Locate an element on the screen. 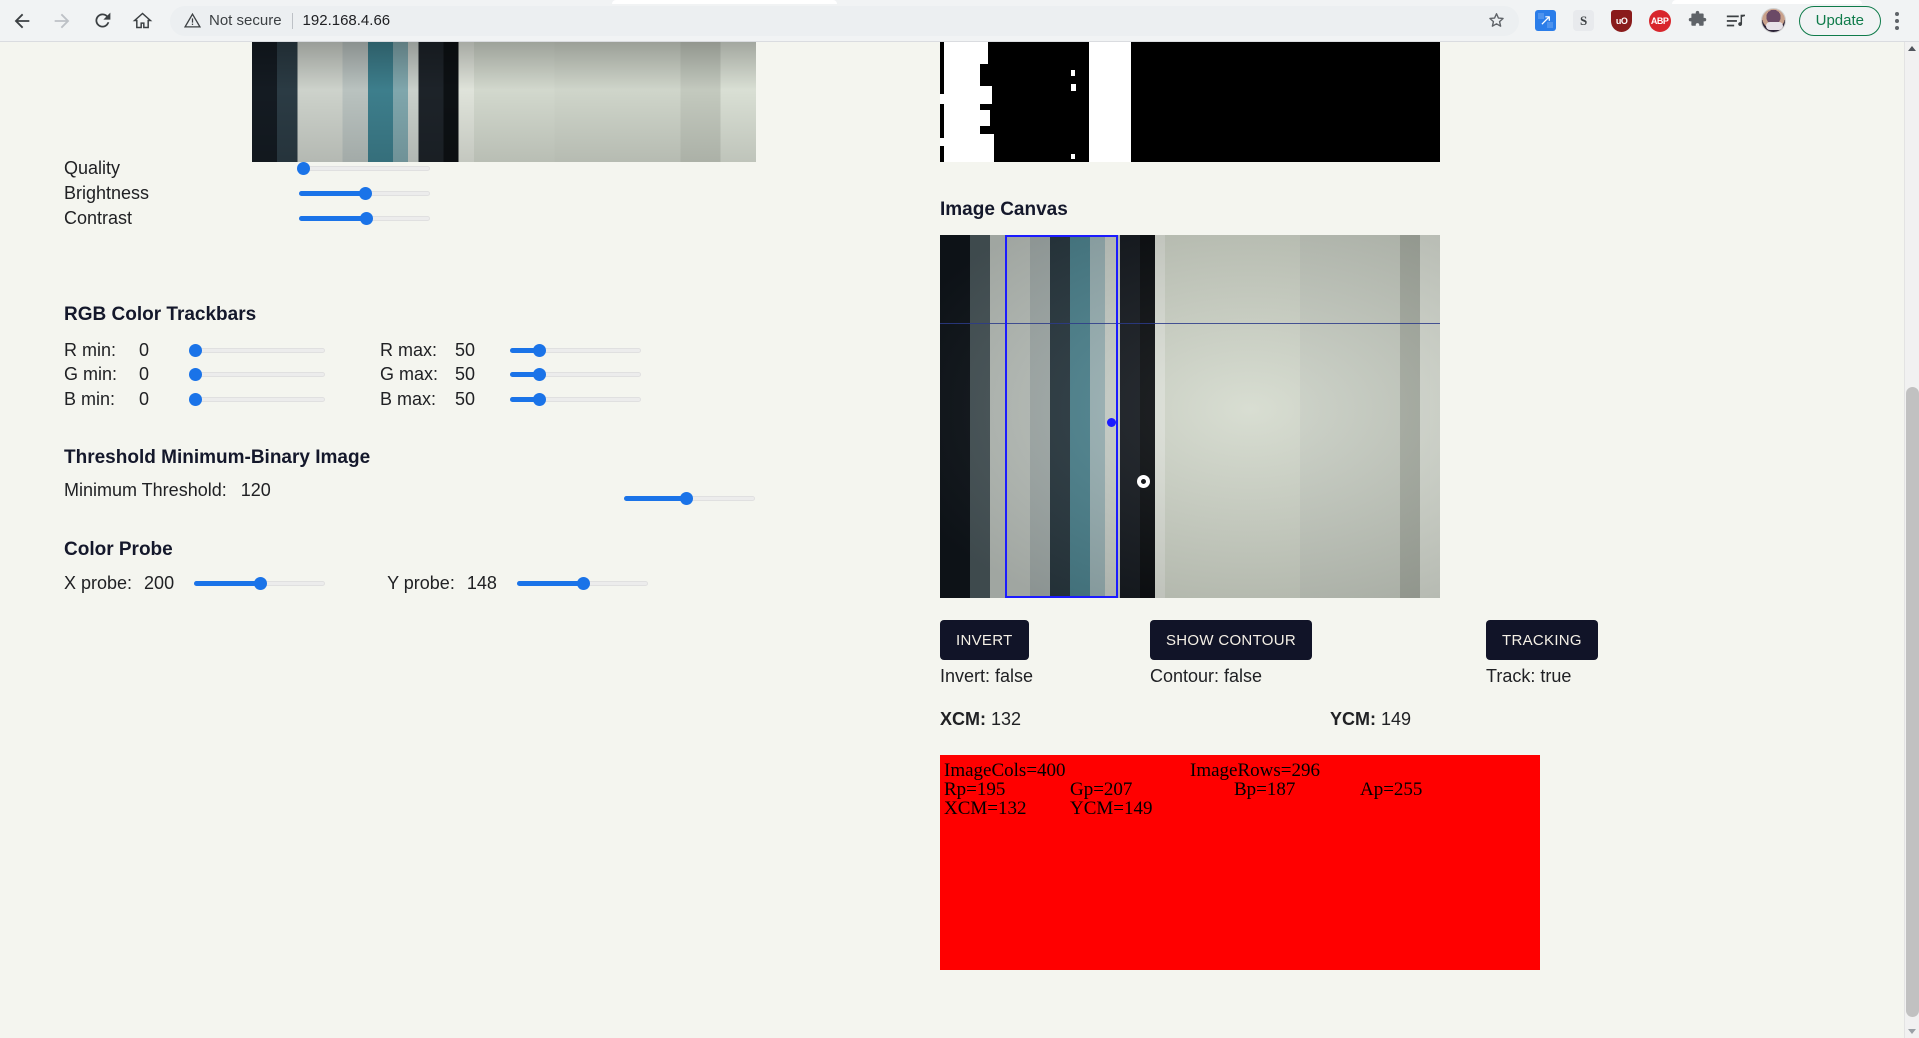 The image size is (1919, 1038). three-dot-menu-icon is located at coordinates (1897, 21).